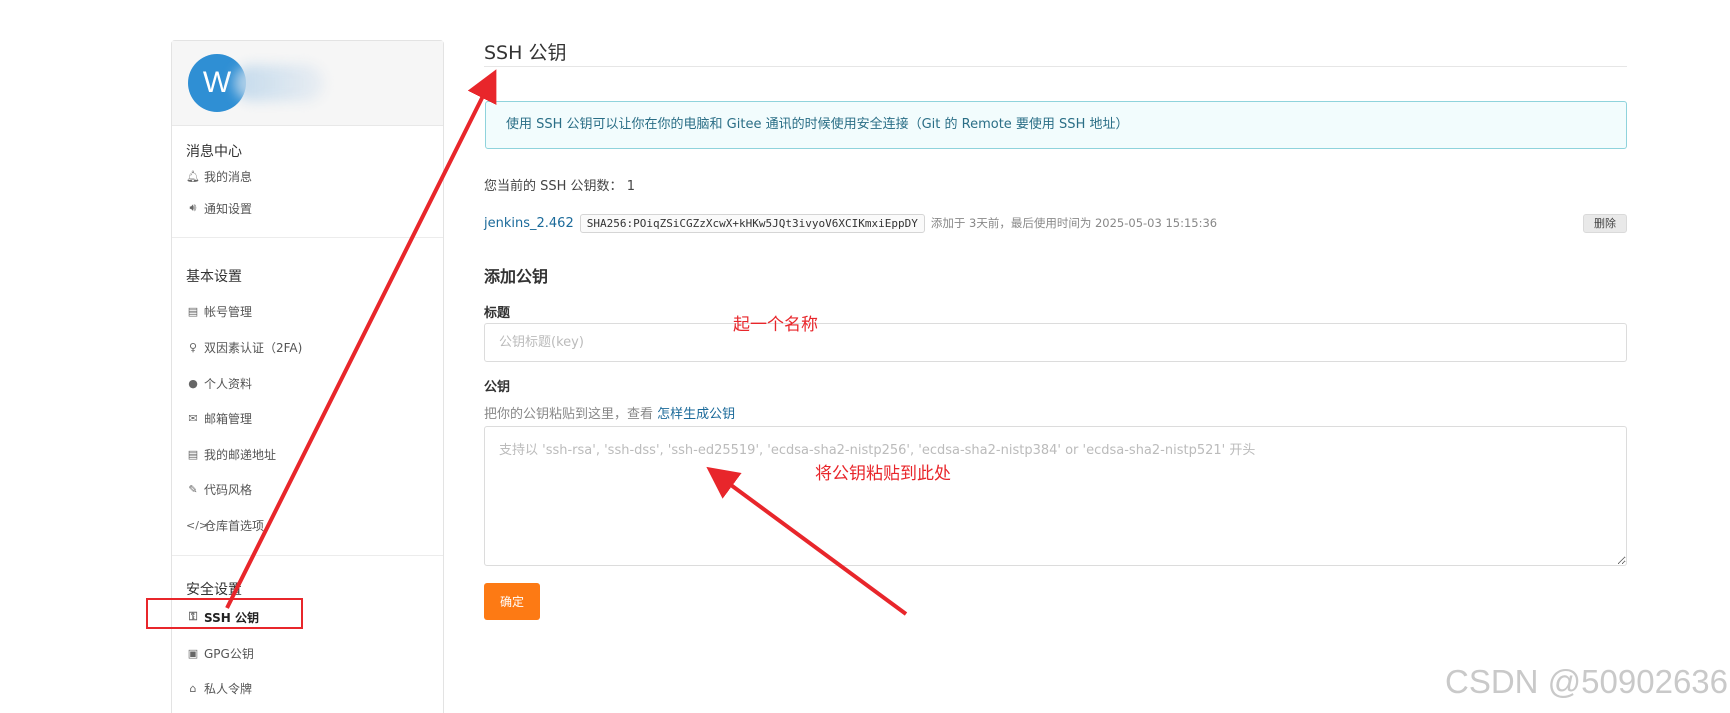 This screenshot has width=1730, height=713. I want to click on key-count-value: 1, so click(630, 186).